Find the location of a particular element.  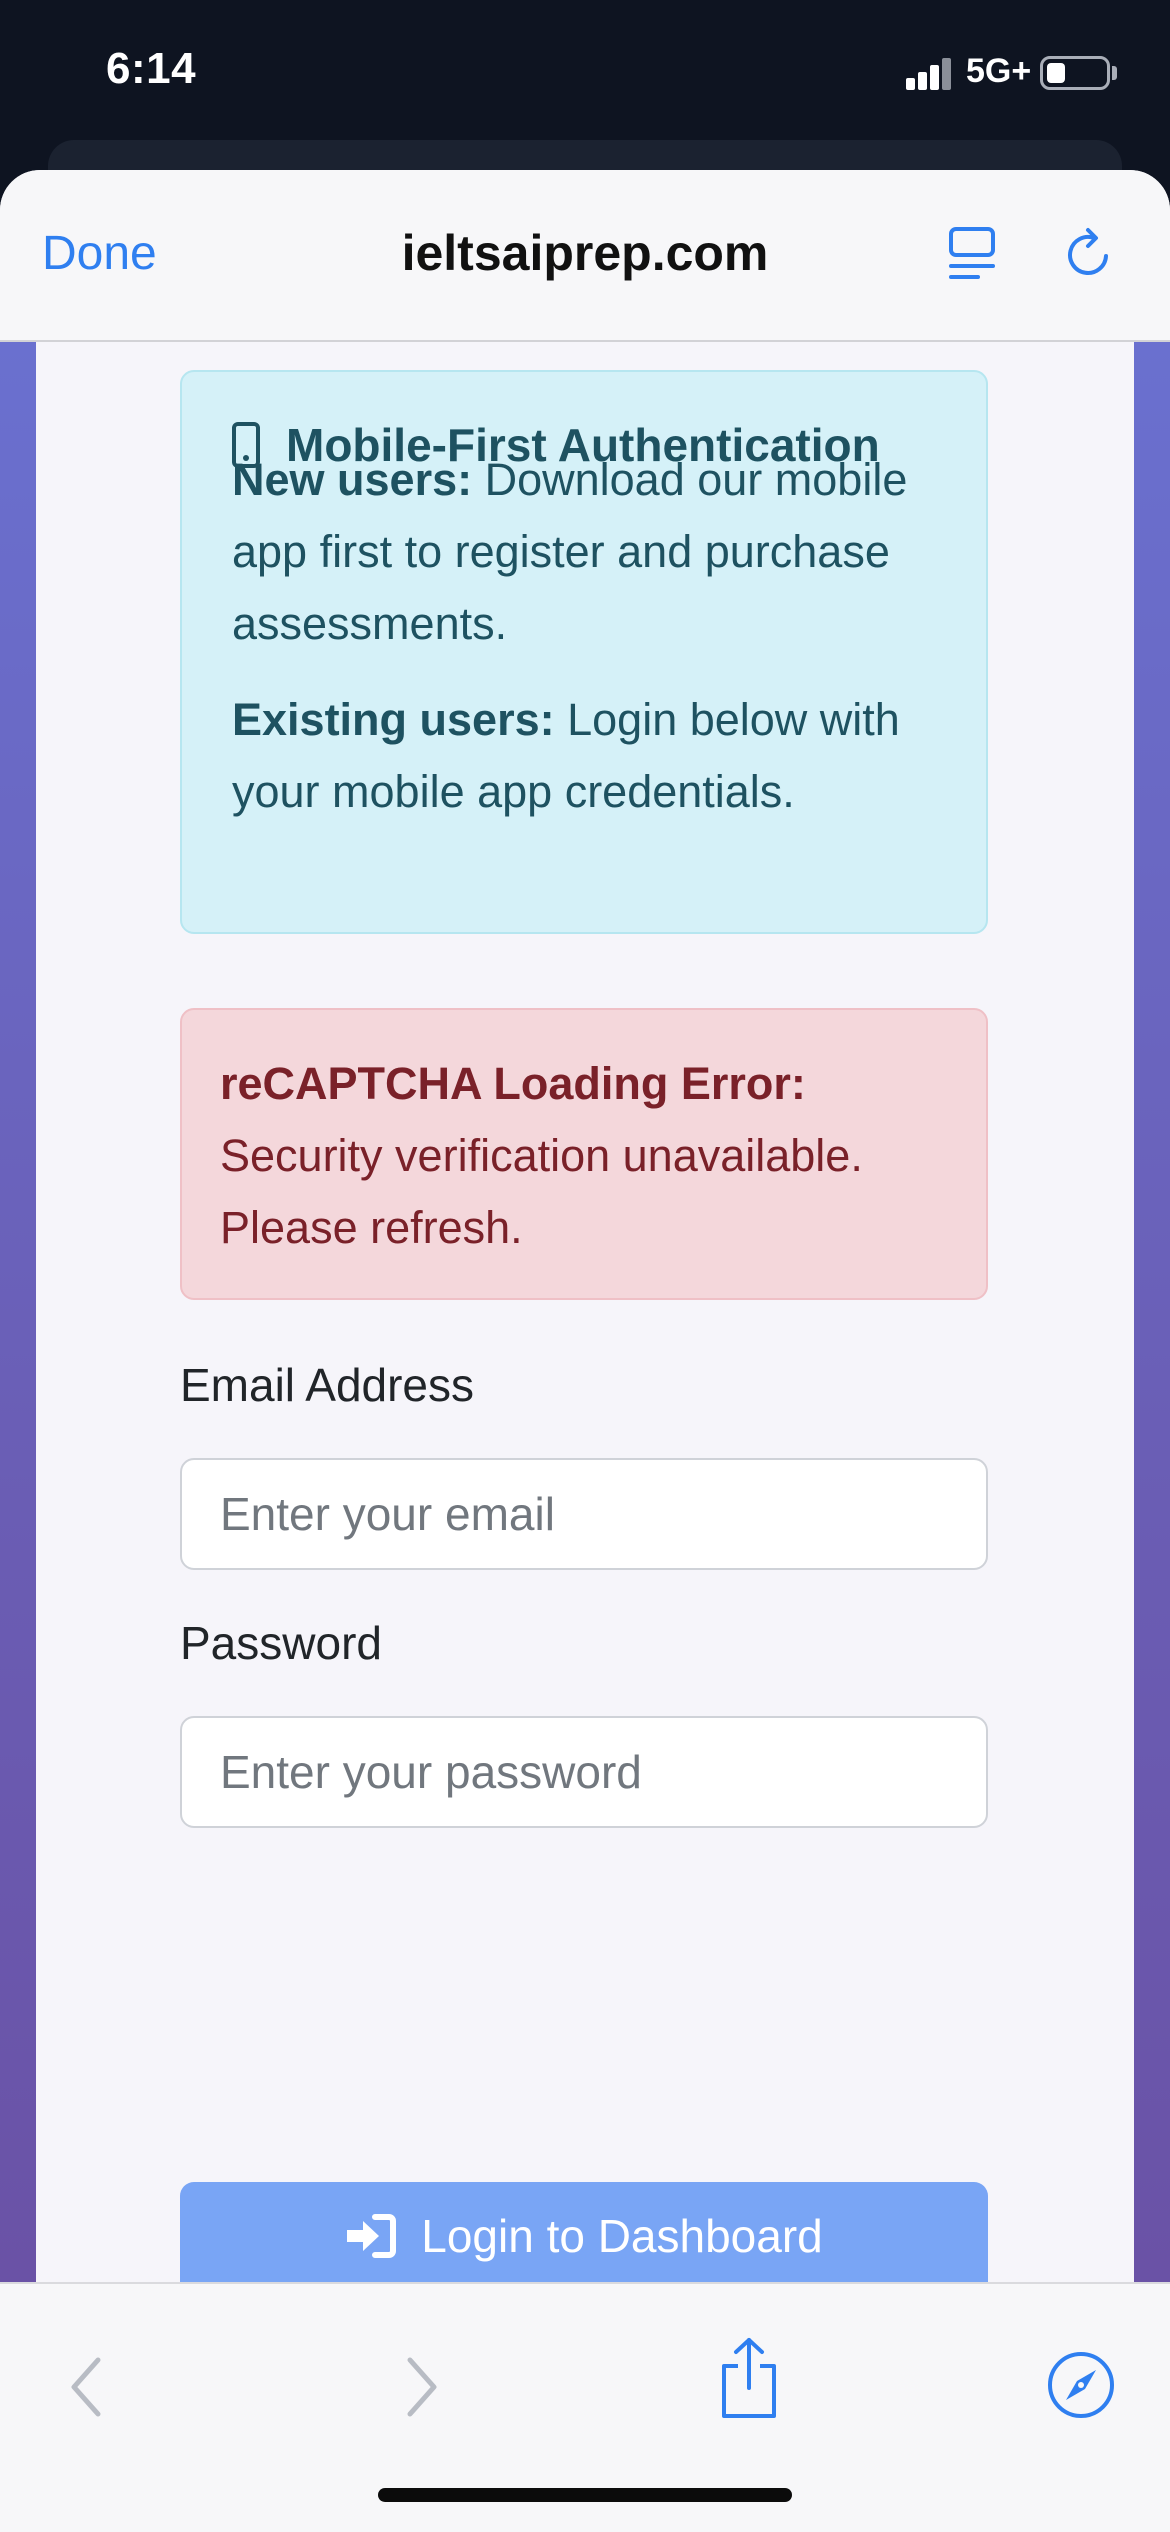

reader-icon is located at coordinates (972, 254).